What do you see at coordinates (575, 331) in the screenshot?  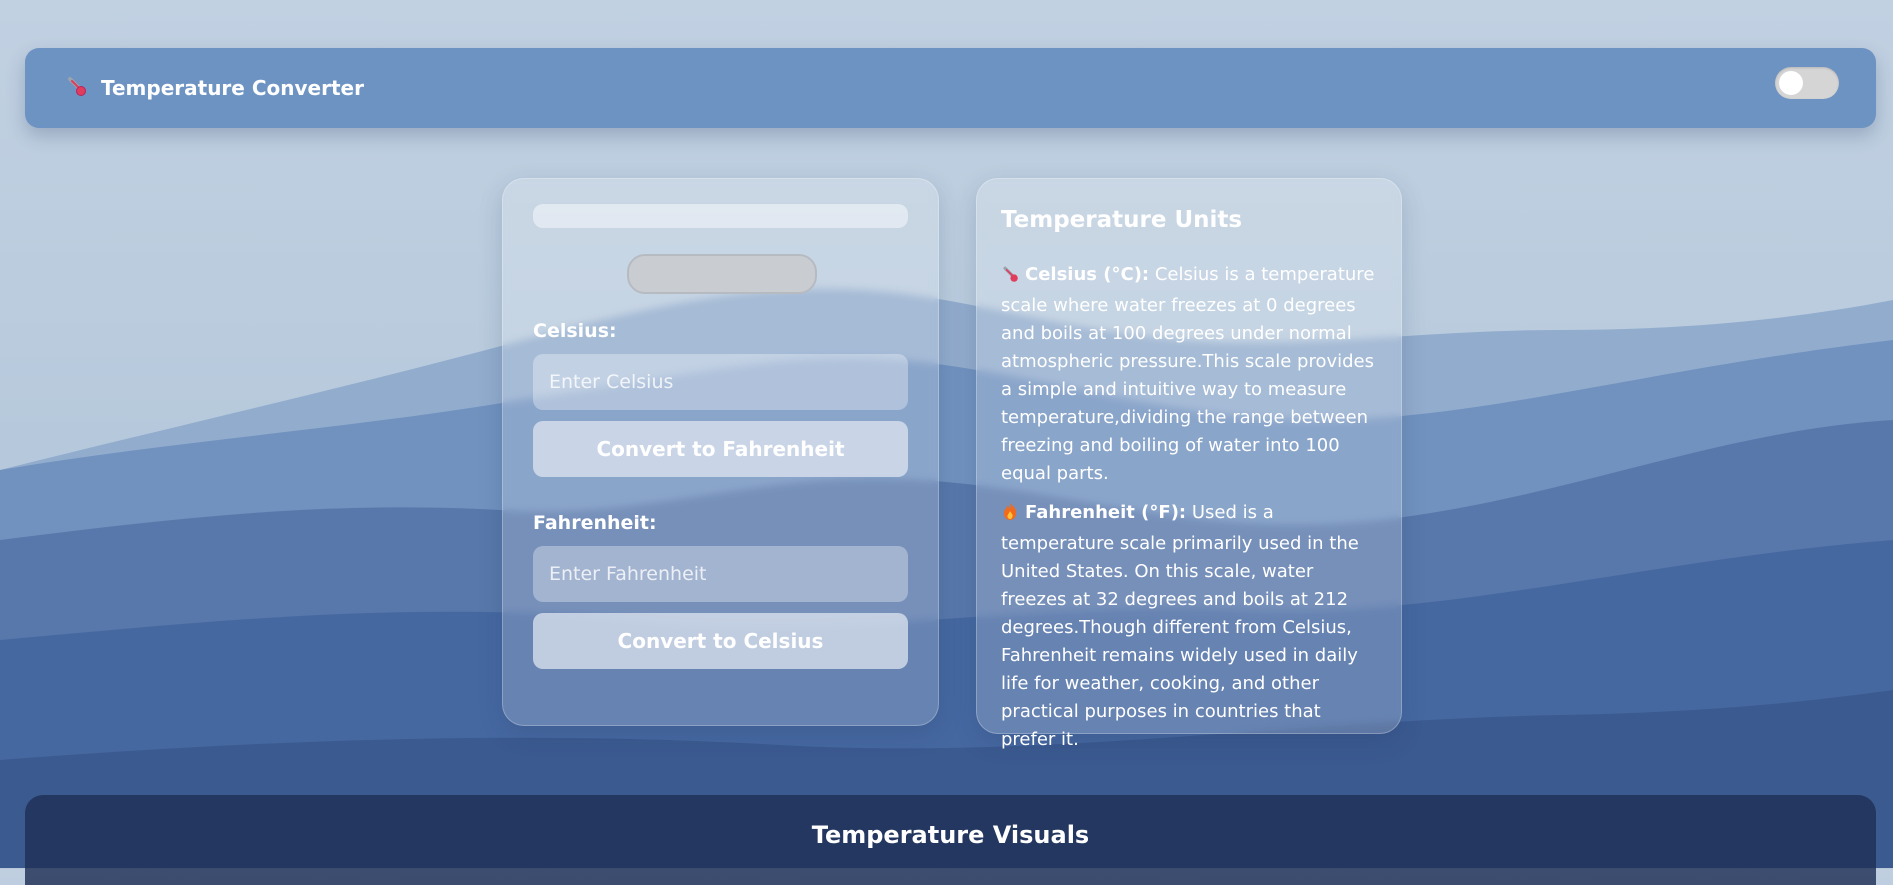 I see `celsius-label: Celsius:` at bounding box center [575, 331].